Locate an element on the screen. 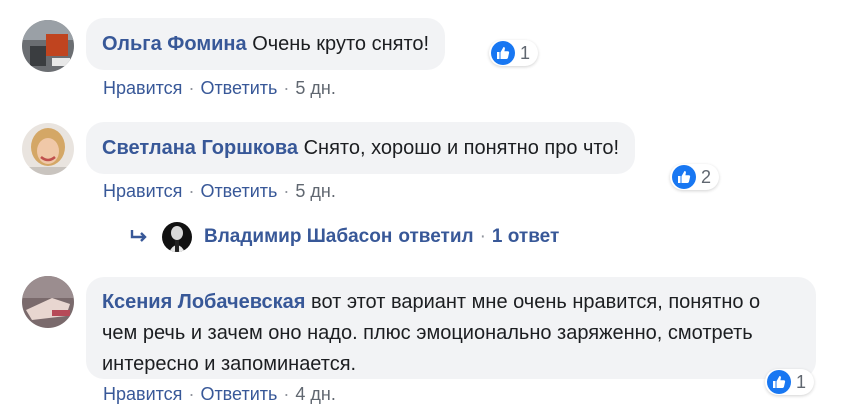 Image resolution: width=850 pixels, height=420 pixels. reply-count: 1 ответ is located at coordinates (525, 237).